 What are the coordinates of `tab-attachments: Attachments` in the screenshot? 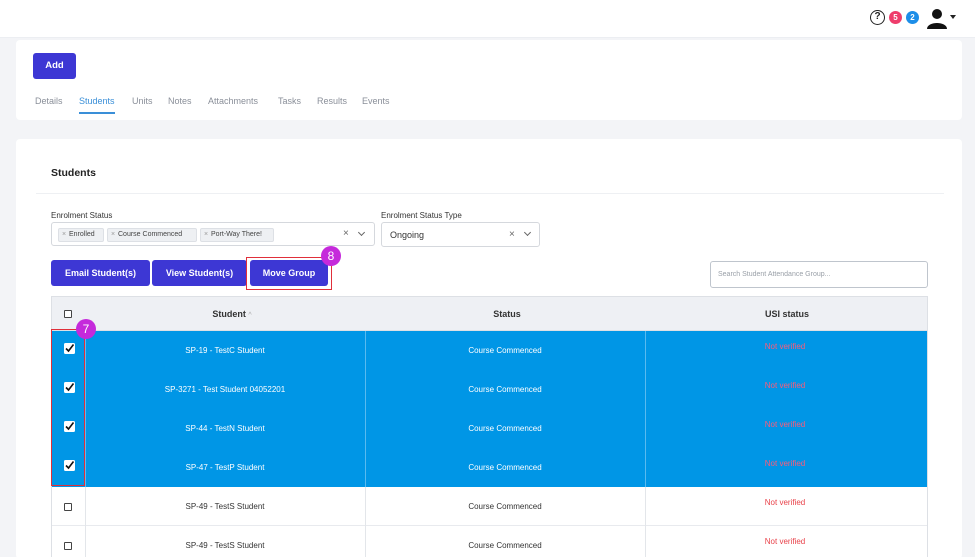 It's located at (233, 101).